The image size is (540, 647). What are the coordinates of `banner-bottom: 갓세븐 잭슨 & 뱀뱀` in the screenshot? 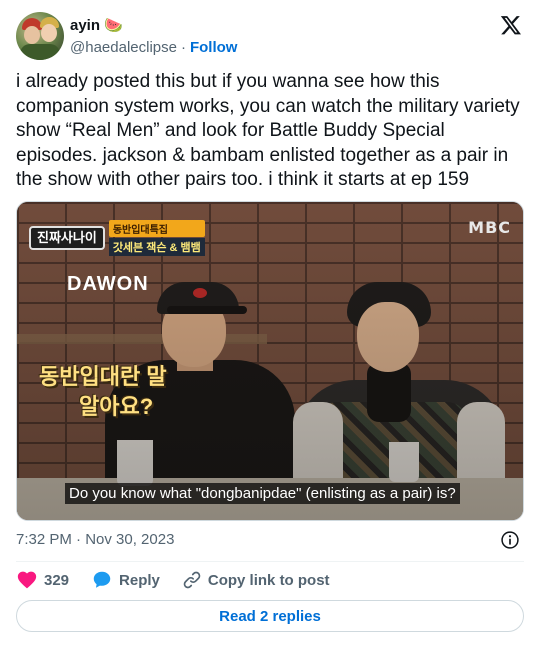 It's located at (156, 247).